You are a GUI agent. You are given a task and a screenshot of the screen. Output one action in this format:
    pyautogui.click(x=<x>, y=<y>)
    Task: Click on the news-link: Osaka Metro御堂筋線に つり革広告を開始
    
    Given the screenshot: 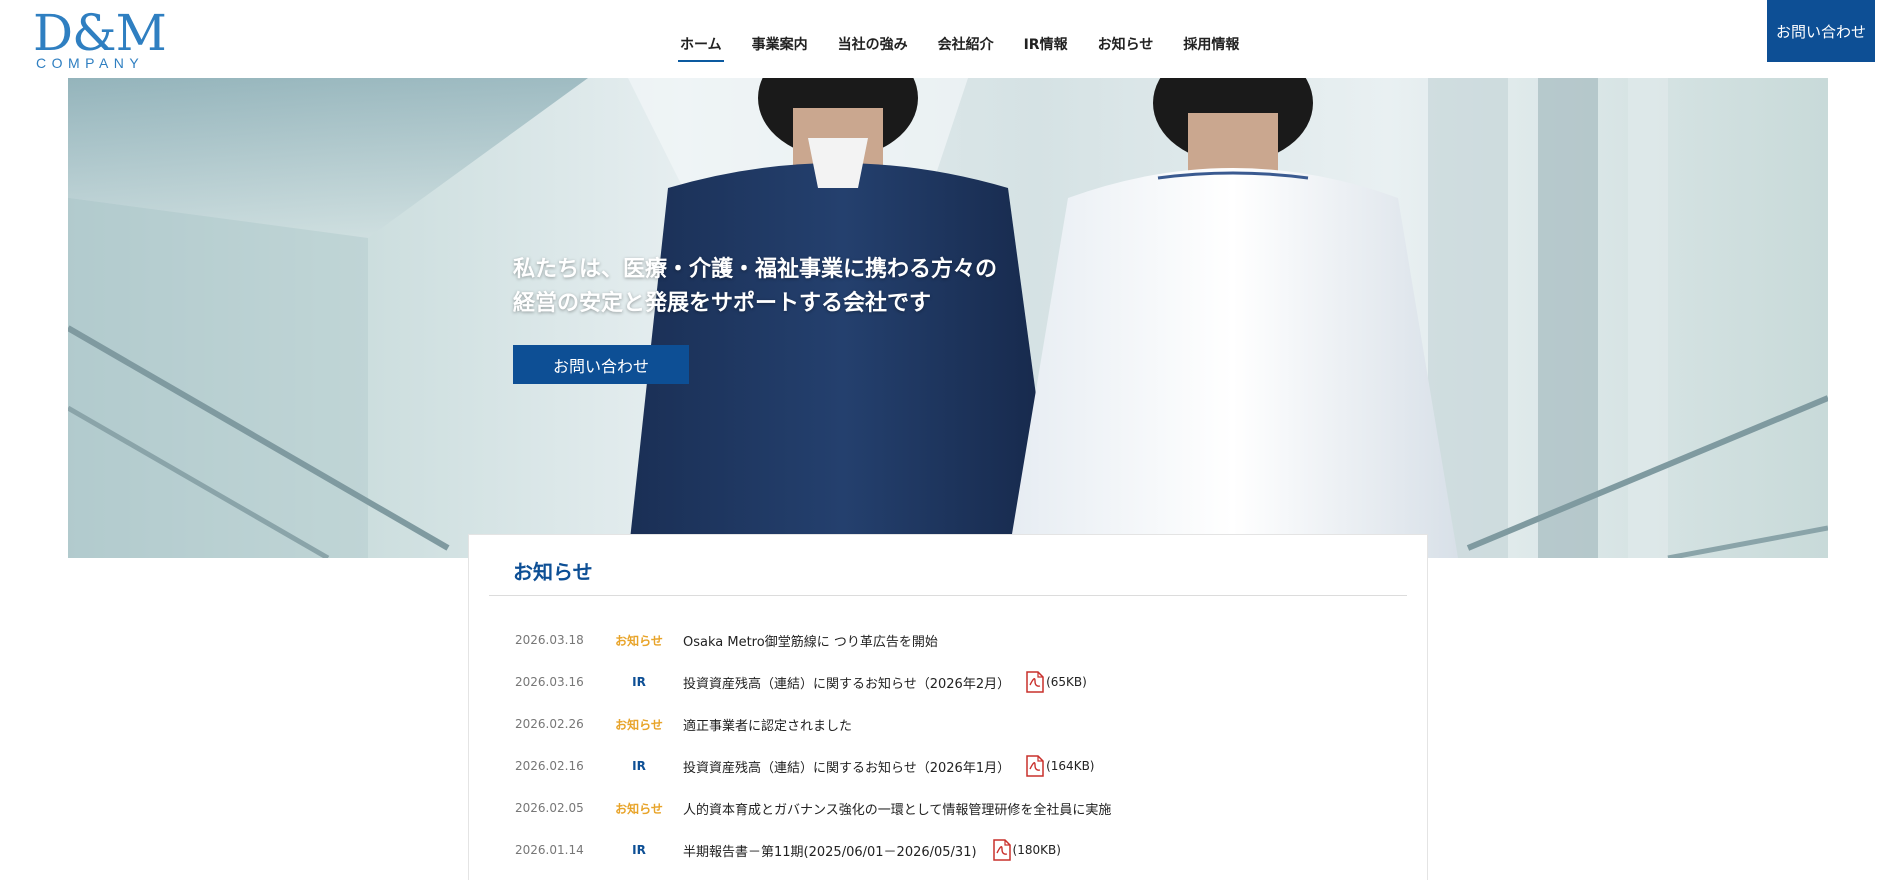 What is the action you would take?
    pyautogui.click(x=810, y=640)
    